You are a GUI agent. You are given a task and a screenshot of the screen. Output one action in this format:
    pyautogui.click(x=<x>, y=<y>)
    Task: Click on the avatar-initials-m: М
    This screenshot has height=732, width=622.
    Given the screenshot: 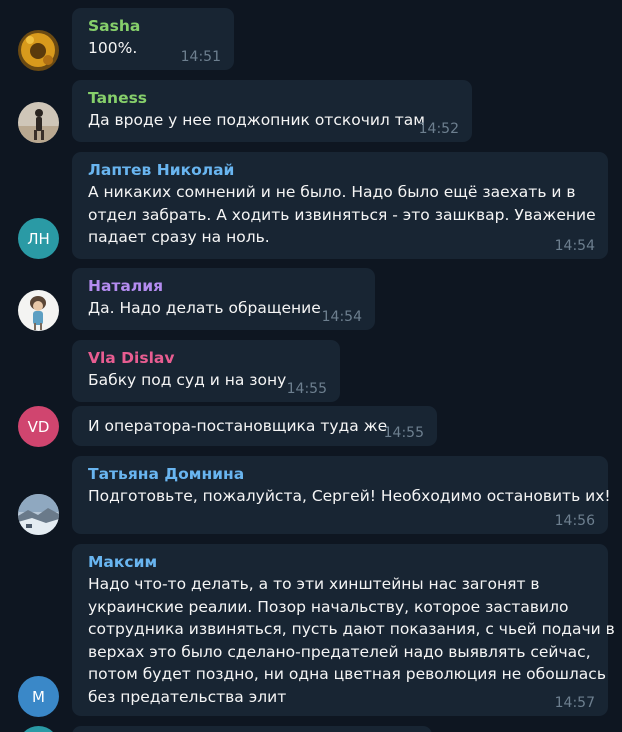 What is the action you would take?
    pyautogui.click(x=38, y=696)
    